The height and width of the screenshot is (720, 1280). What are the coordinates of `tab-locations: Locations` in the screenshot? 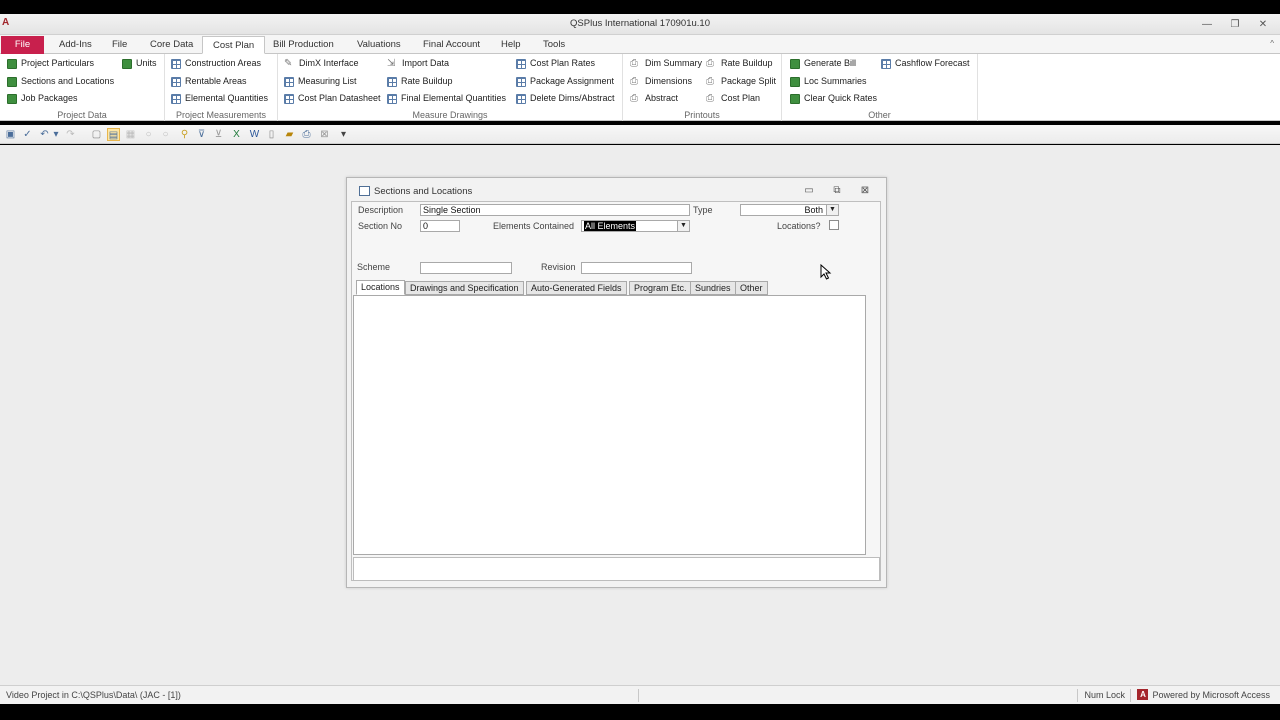 It's located at (380, 287).